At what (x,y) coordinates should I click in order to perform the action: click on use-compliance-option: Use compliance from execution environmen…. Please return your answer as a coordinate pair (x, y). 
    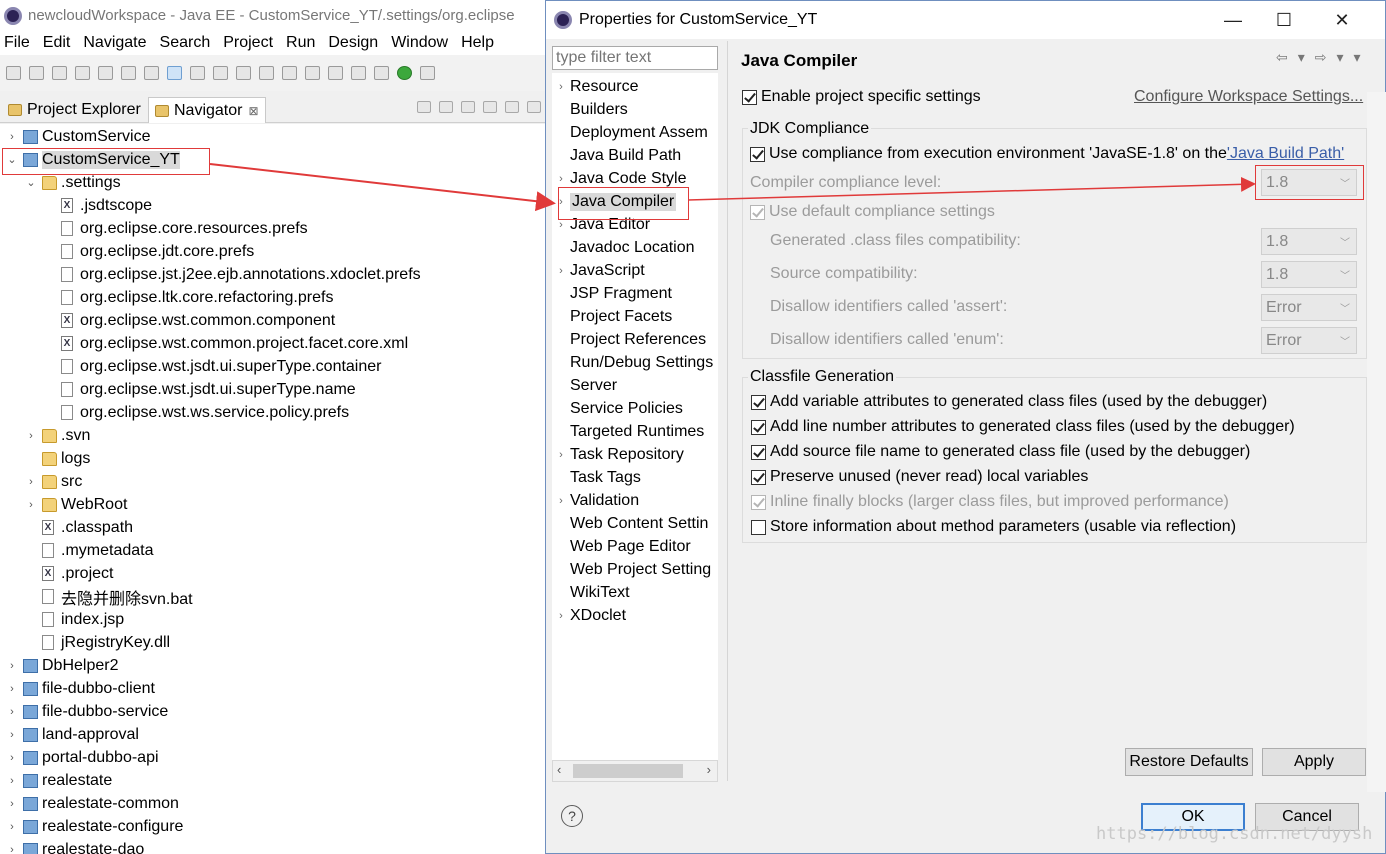
    Looking at the image, I should click on (1047, 154).